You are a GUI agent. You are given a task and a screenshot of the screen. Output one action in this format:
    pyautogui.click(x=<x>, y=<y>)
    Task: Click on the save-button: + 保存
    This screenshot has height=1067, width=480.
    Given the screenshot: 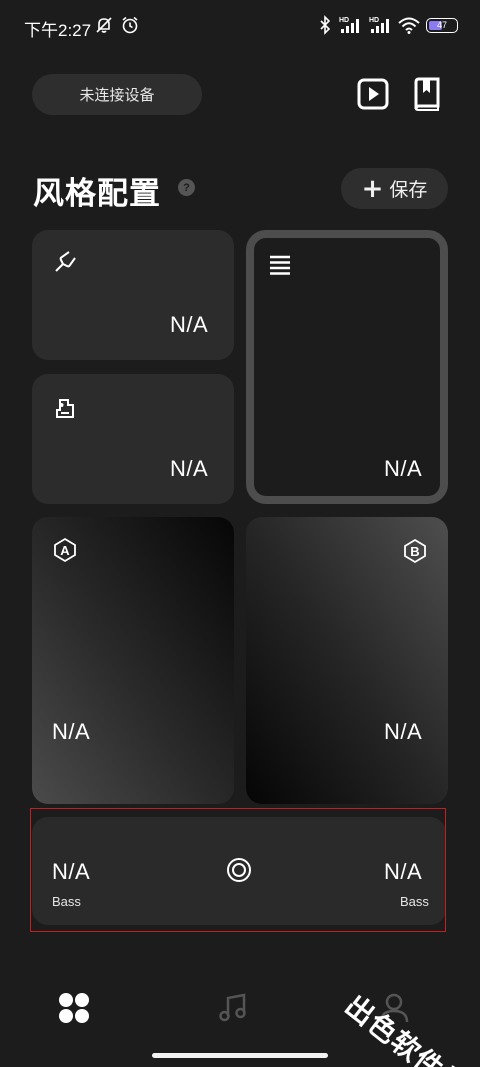 What is the action you would take?
    pyautogui.click(x=394, y=188)
    